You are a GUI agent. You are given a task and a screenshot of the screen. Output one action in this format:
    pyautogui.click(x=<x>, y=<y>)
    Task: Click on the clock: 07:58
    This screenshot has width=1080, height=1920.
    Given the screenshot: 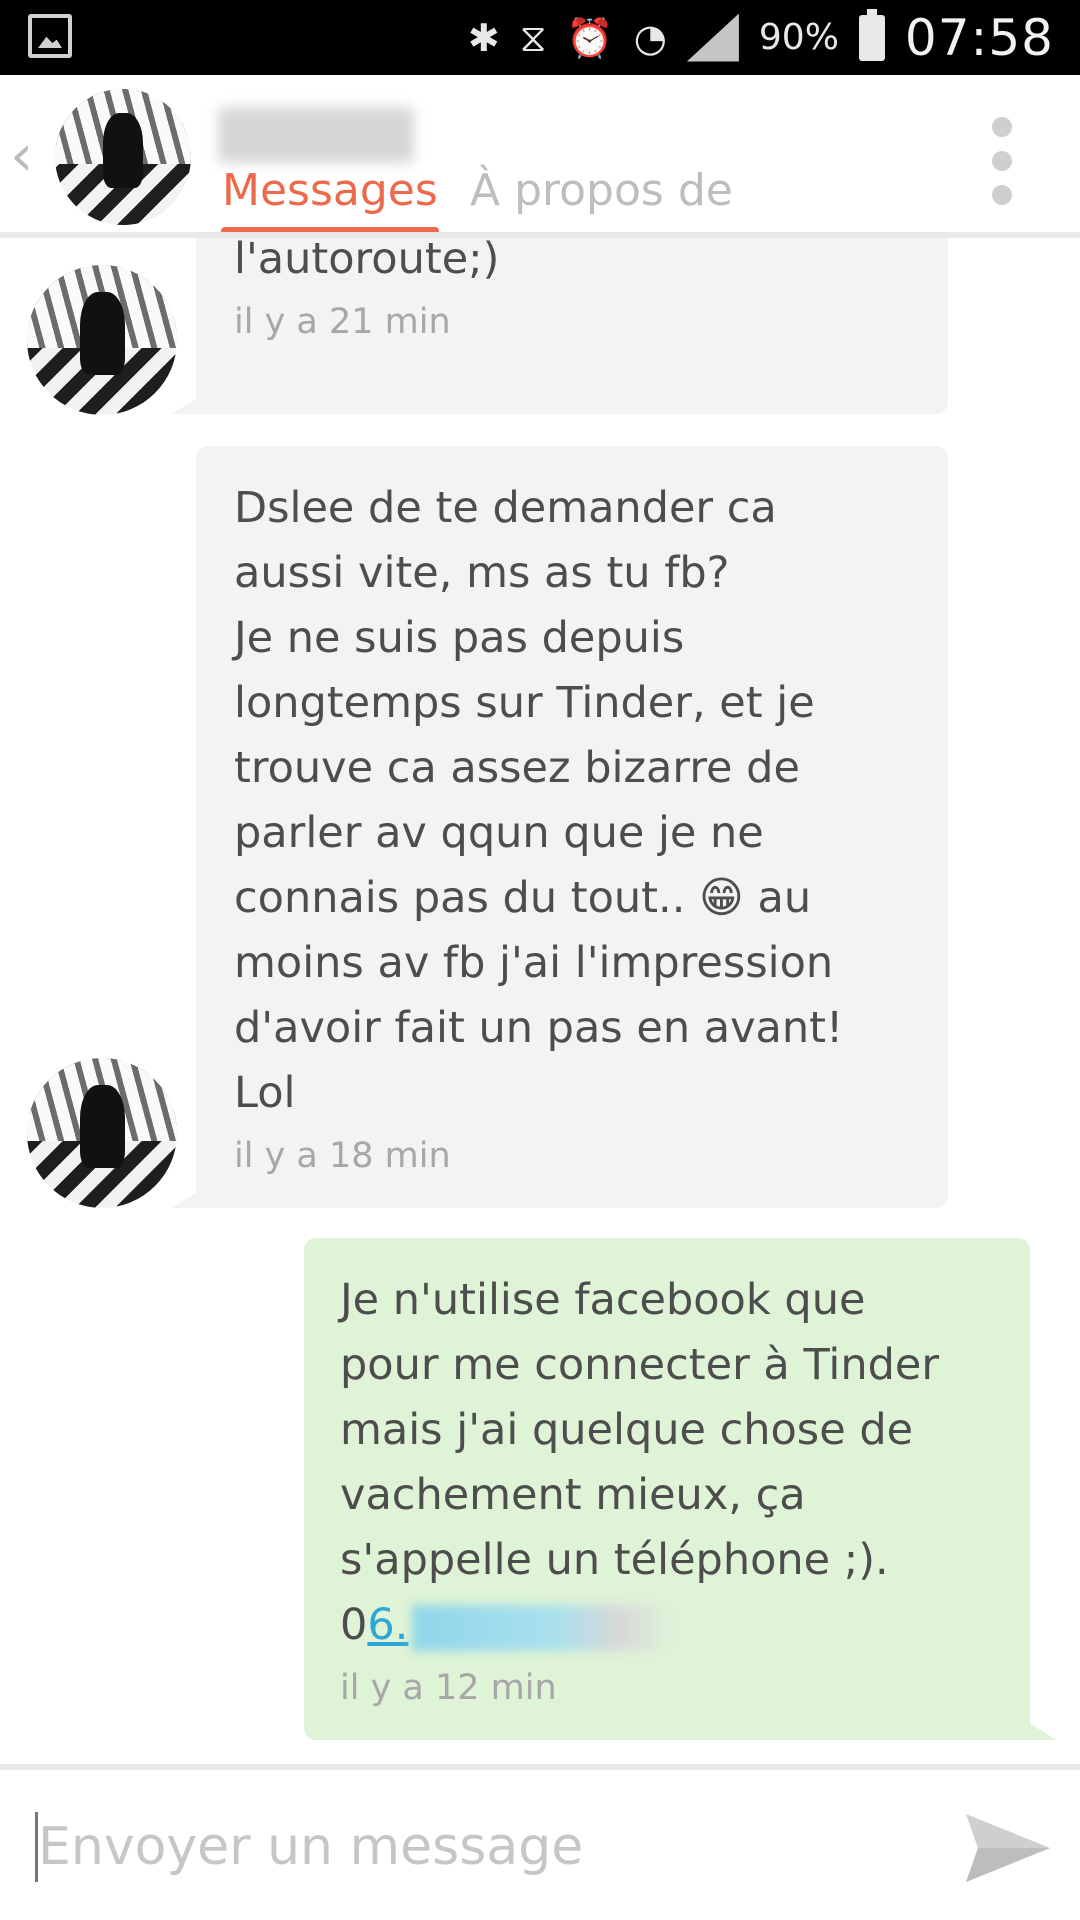 What is the action you would take?
    pyautogui.click(x=979, y=37)
    